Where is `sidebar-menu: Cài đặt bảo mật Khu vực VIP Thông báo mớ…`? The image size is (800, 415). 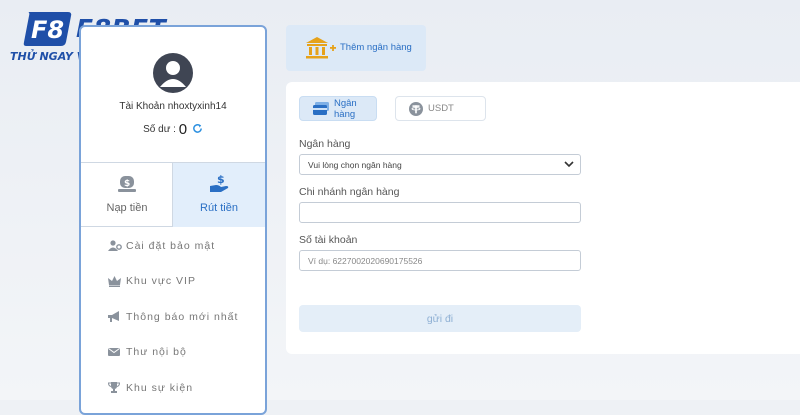 sidebar-menu: Cài đặt bảo mật Khu vực VIP Thông báo mớ… is located at coordinates (173, 317).